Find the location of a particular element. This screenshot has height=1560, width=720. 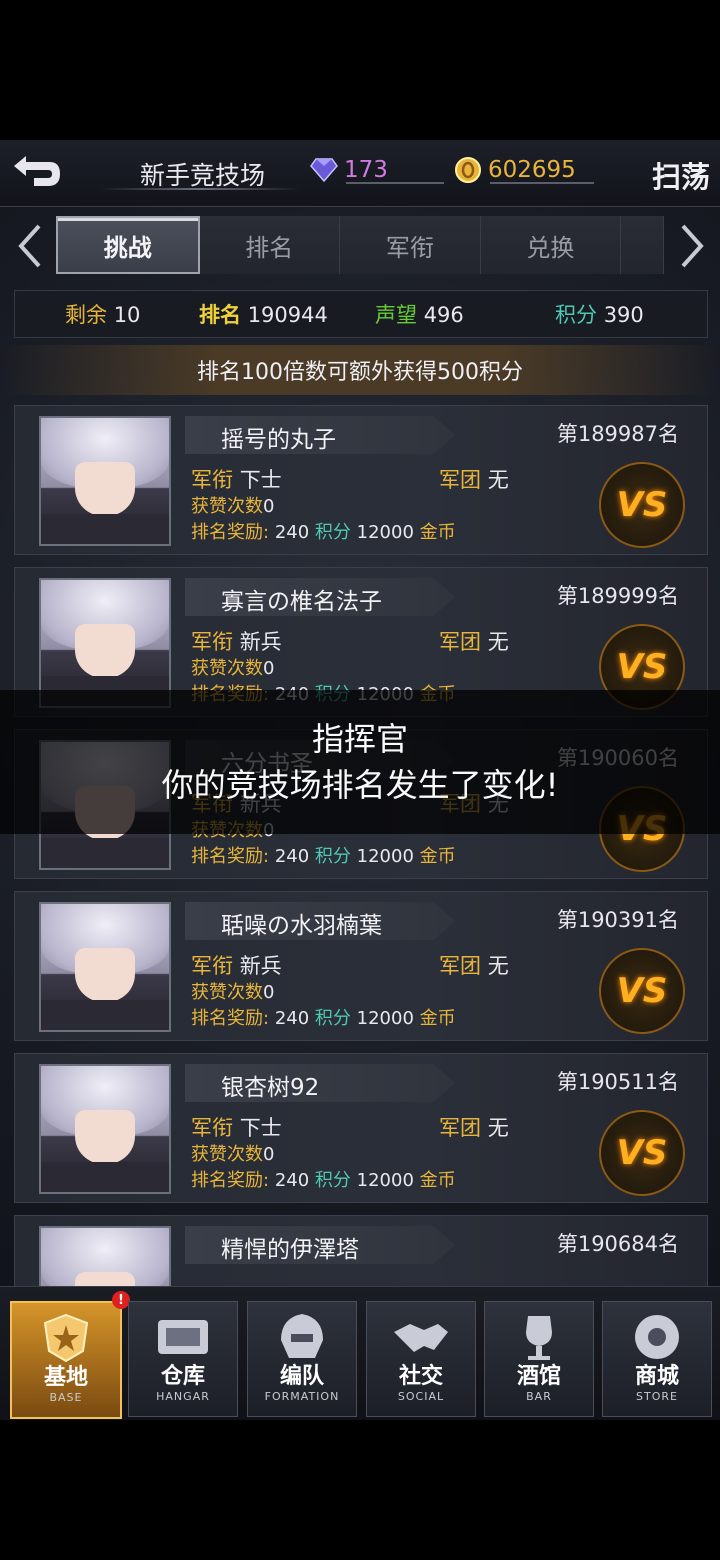

bonus-banner: 排名100倍数可额外获得500积分 is located at coordinates (360, 370).